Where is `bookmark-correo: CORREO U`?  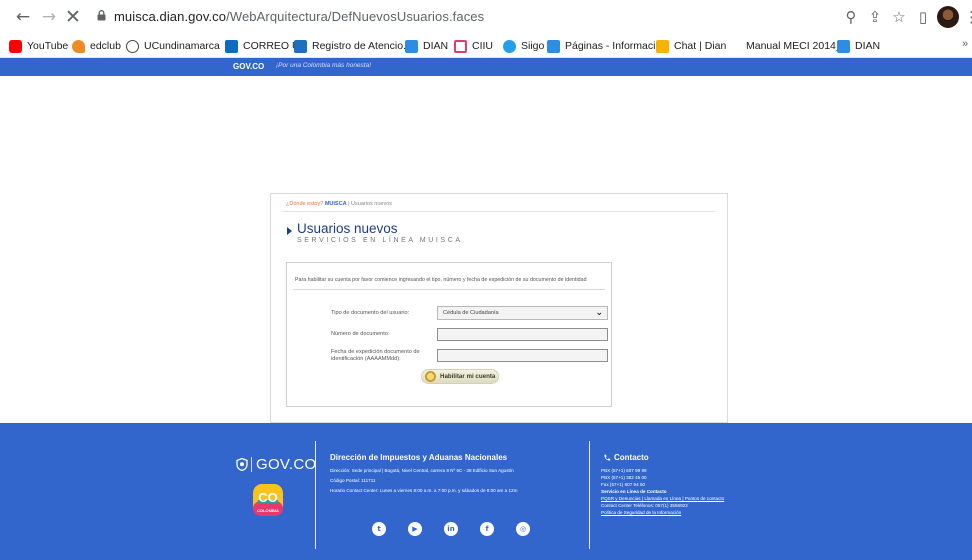
bookmark-correo: CORREO U is located at coordinates (262, 46).